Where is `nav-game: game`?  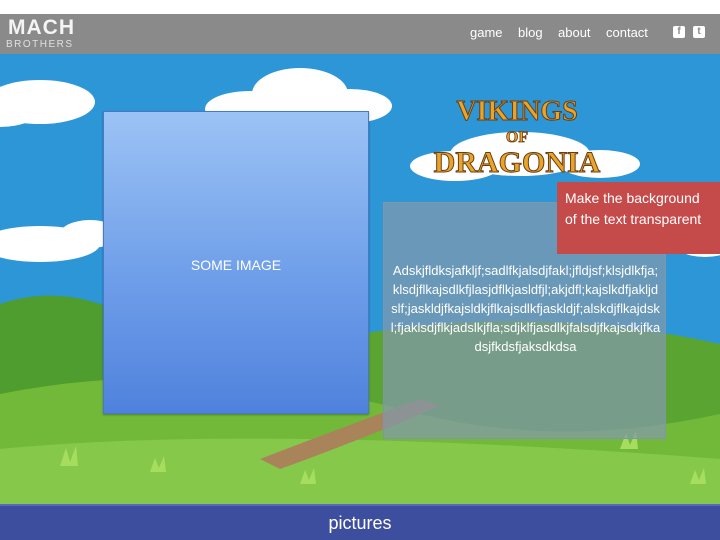 nav-game: game is located at coordinates (486, 33).